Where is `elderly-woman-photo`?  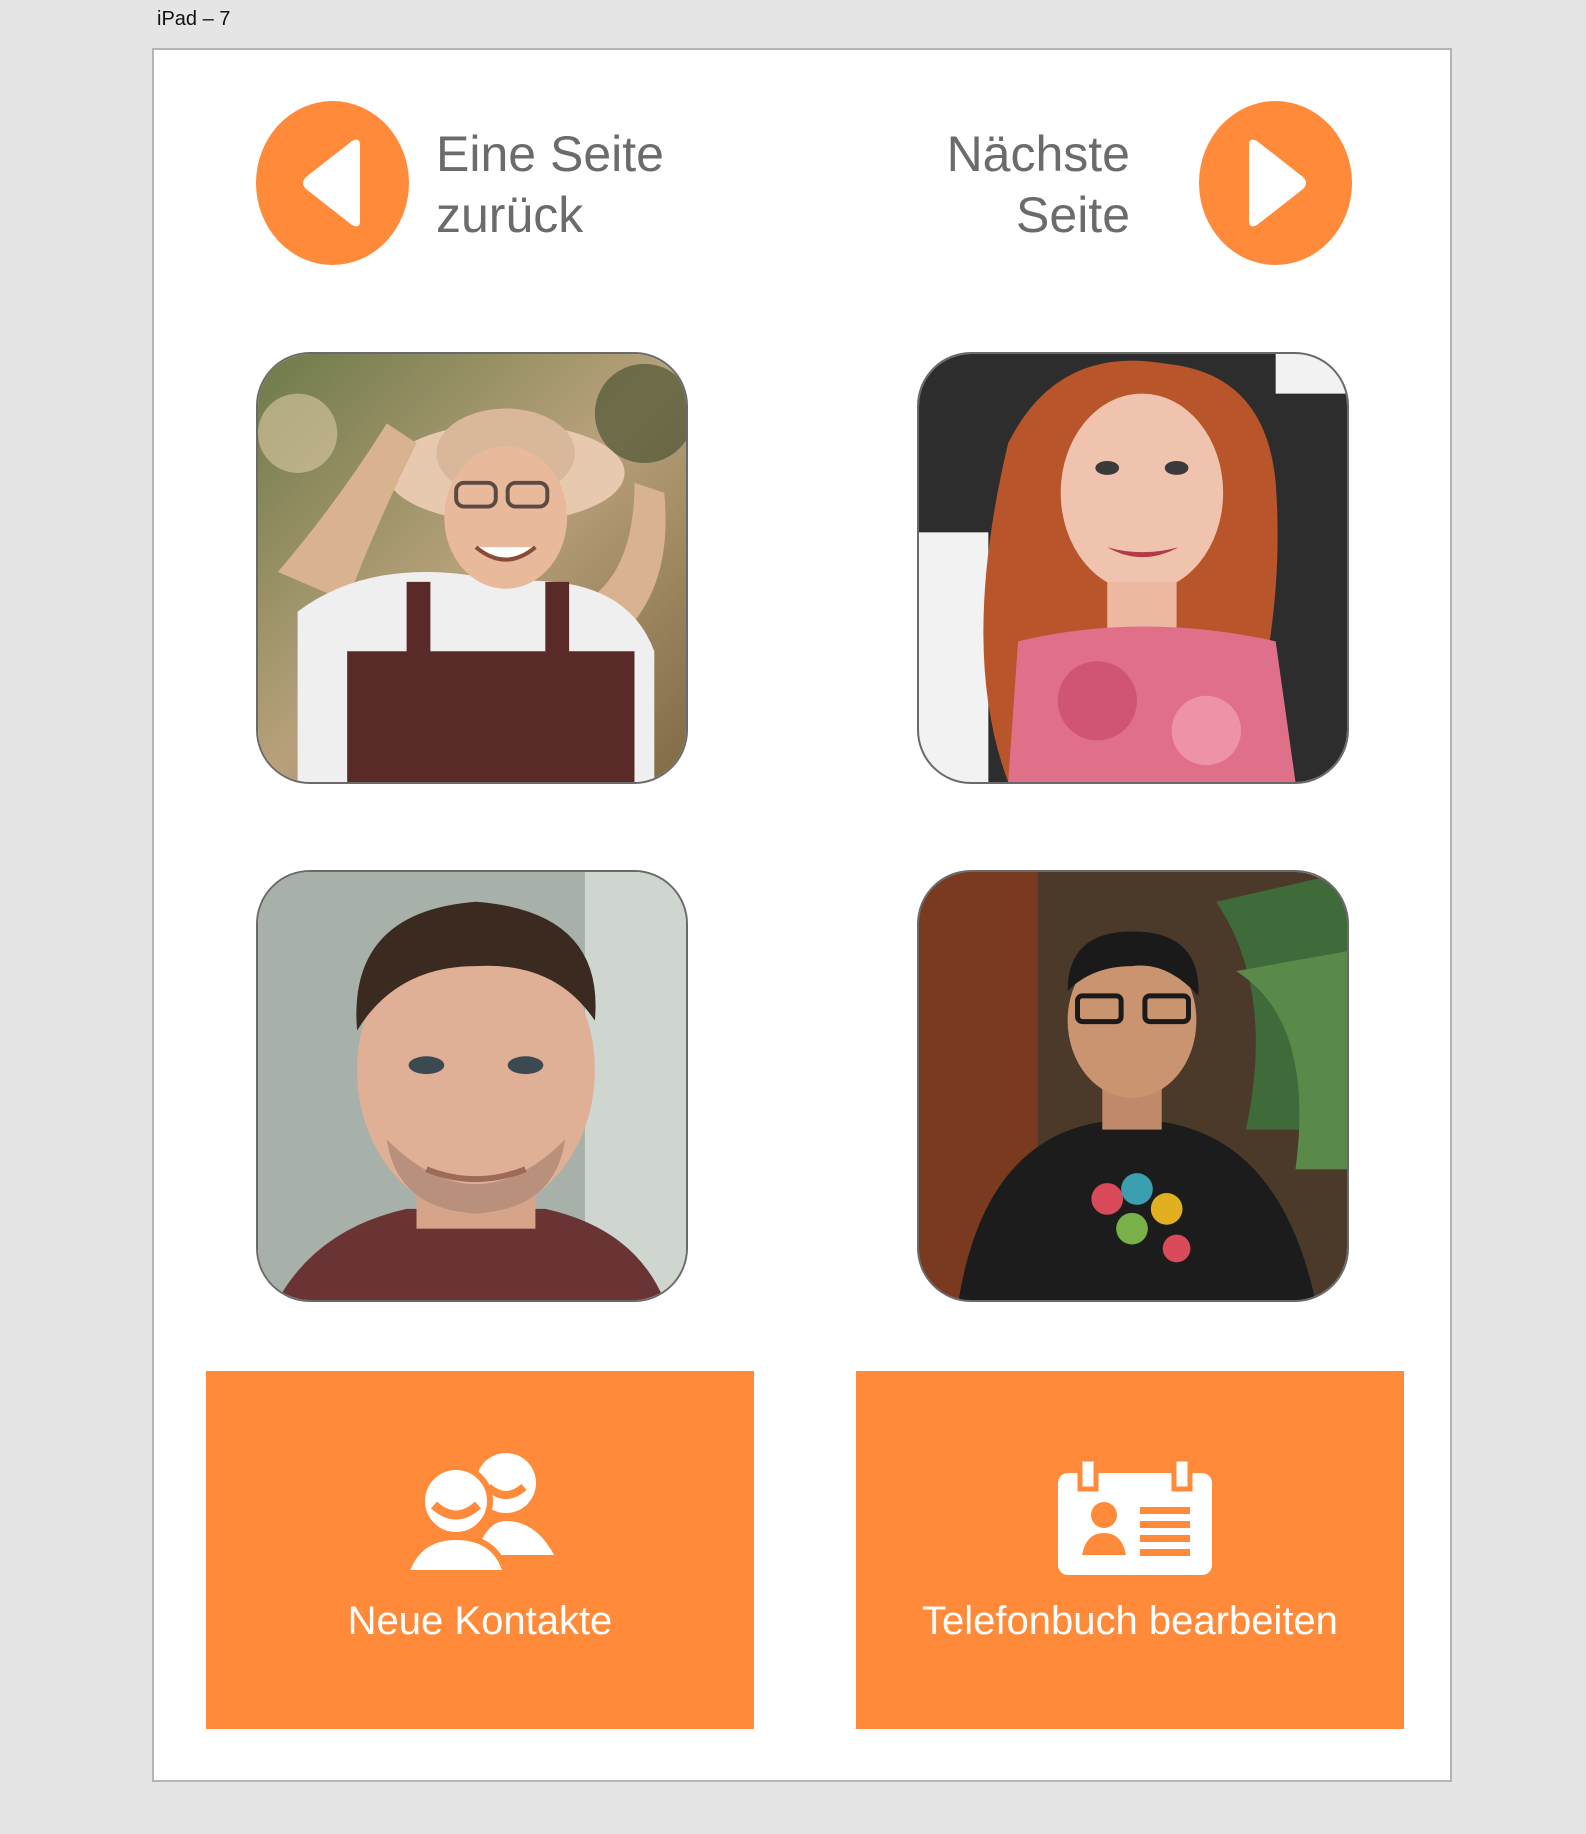
elderly-woman-photo is located at coordinates (472, 568).